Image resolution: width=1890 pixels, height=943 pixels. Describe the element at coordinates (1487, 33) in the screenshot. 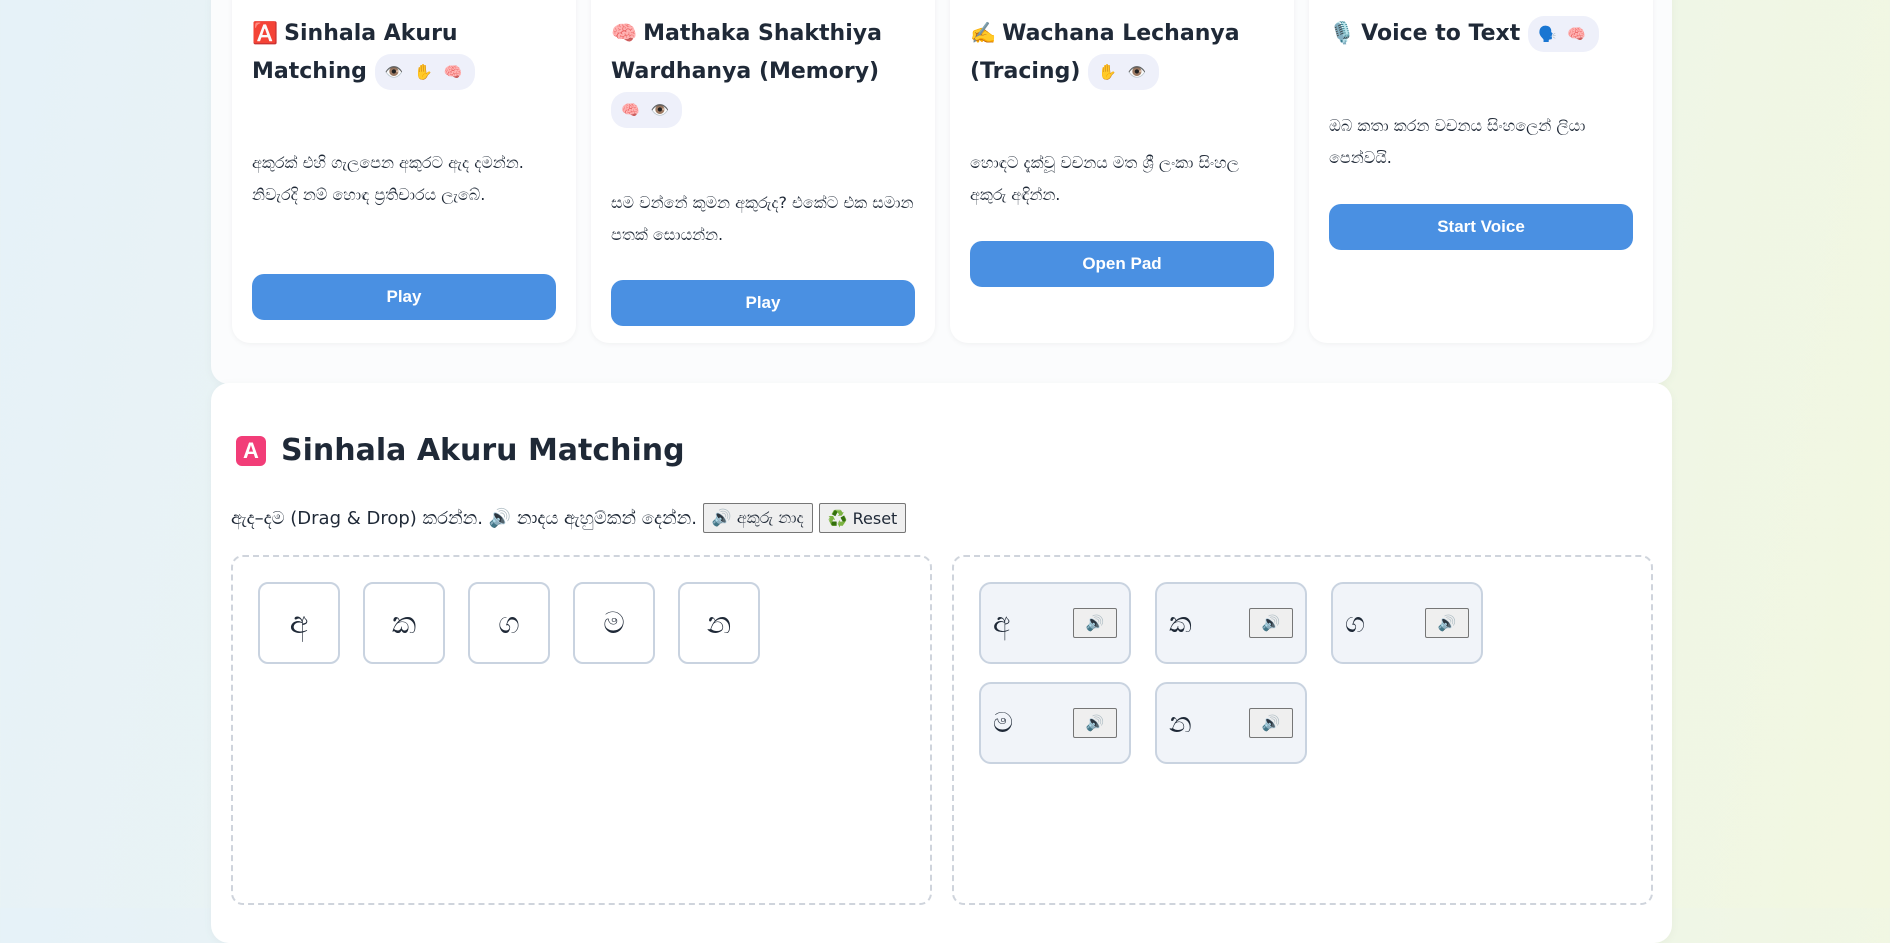

I see `card-title: 🎙️ Voice to Text 🗣️ 🧠` at that location.